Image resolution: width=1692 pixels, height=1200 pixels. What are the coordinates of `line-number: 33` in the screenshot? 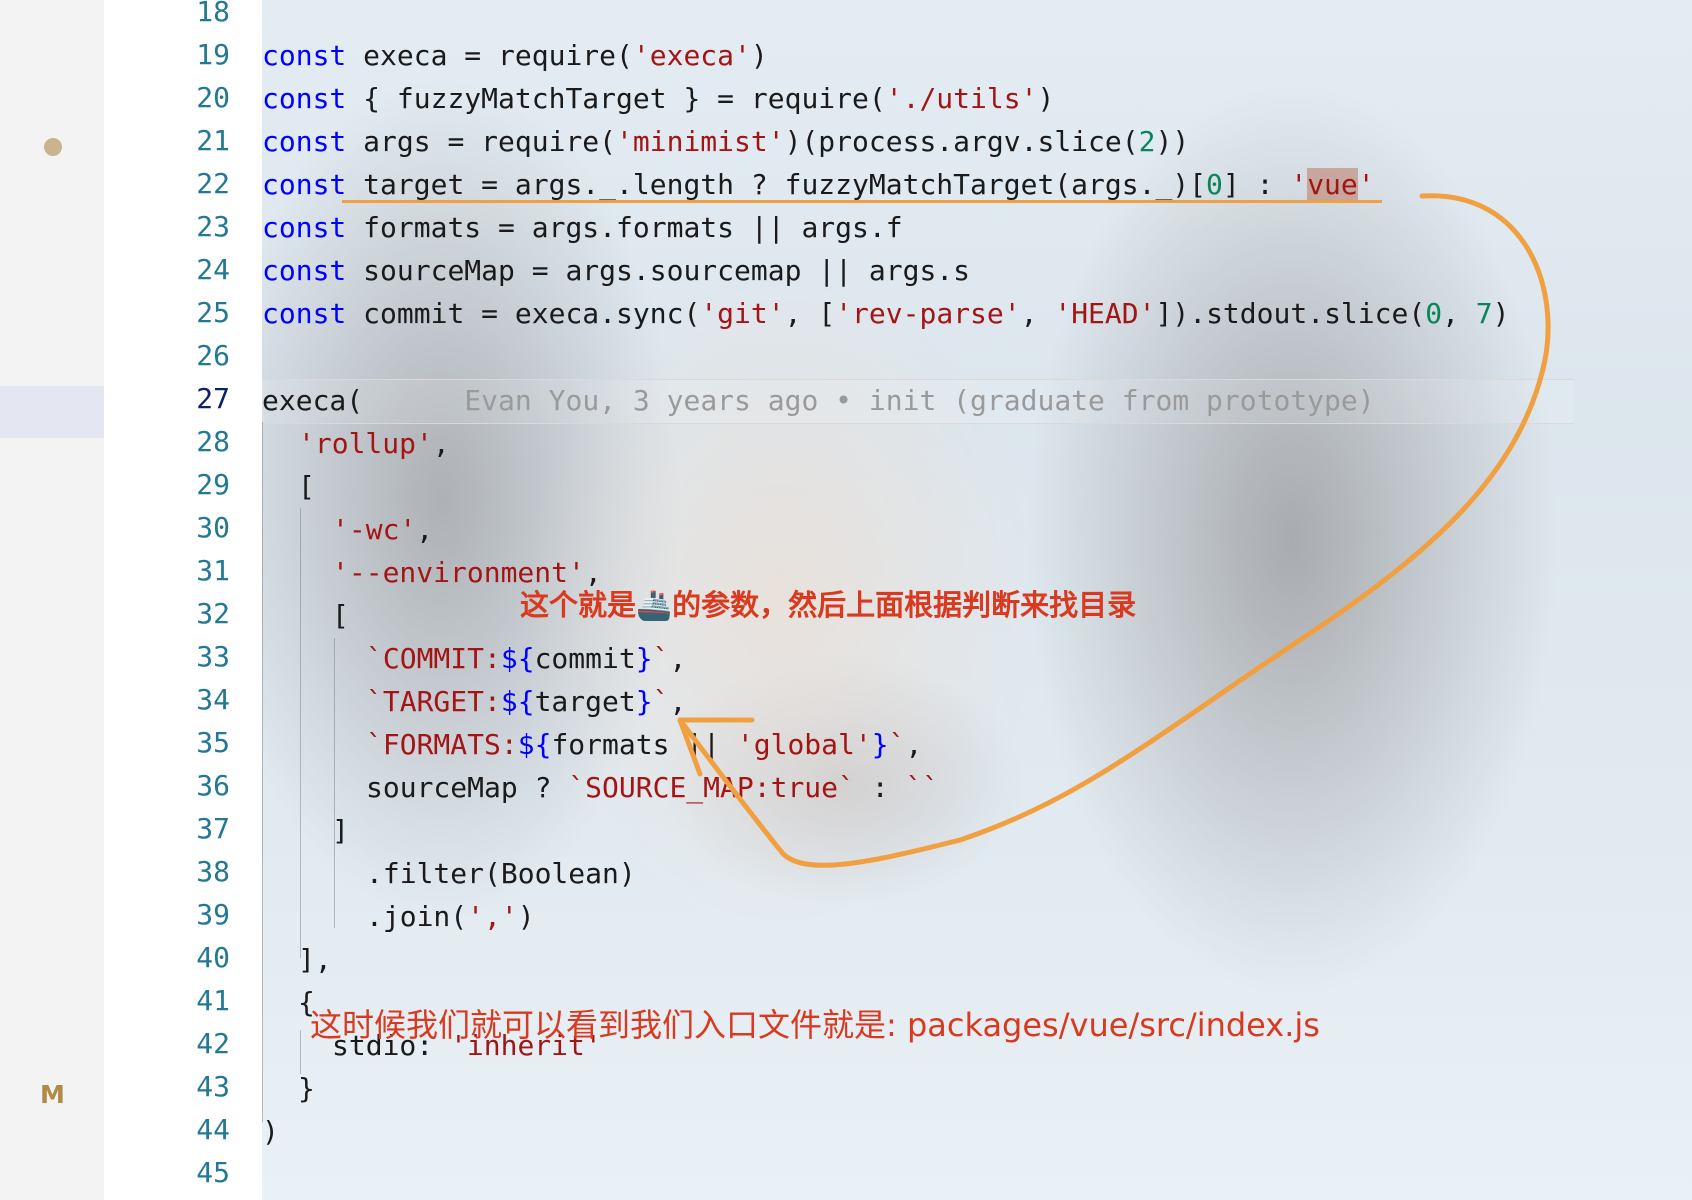 It's located at (180, 656).